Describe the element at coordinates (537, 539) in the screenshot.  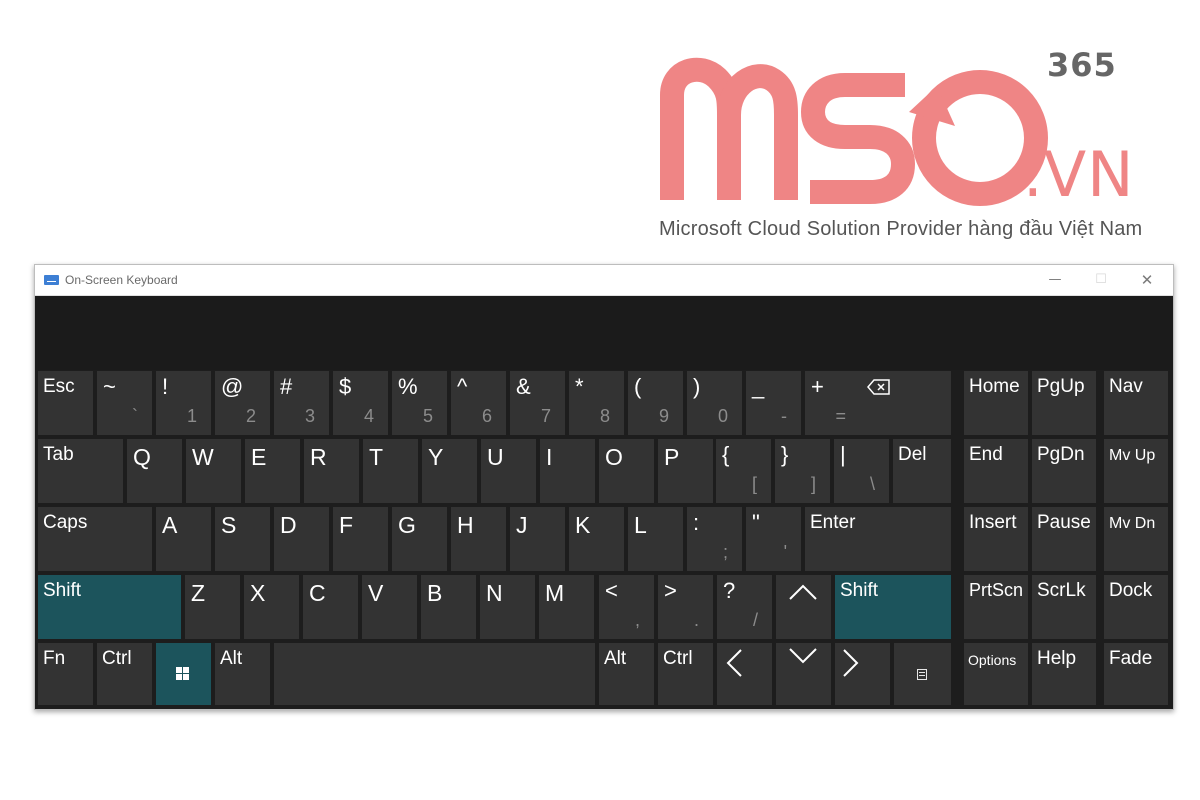
I see `key-letter-j: J` at that location.